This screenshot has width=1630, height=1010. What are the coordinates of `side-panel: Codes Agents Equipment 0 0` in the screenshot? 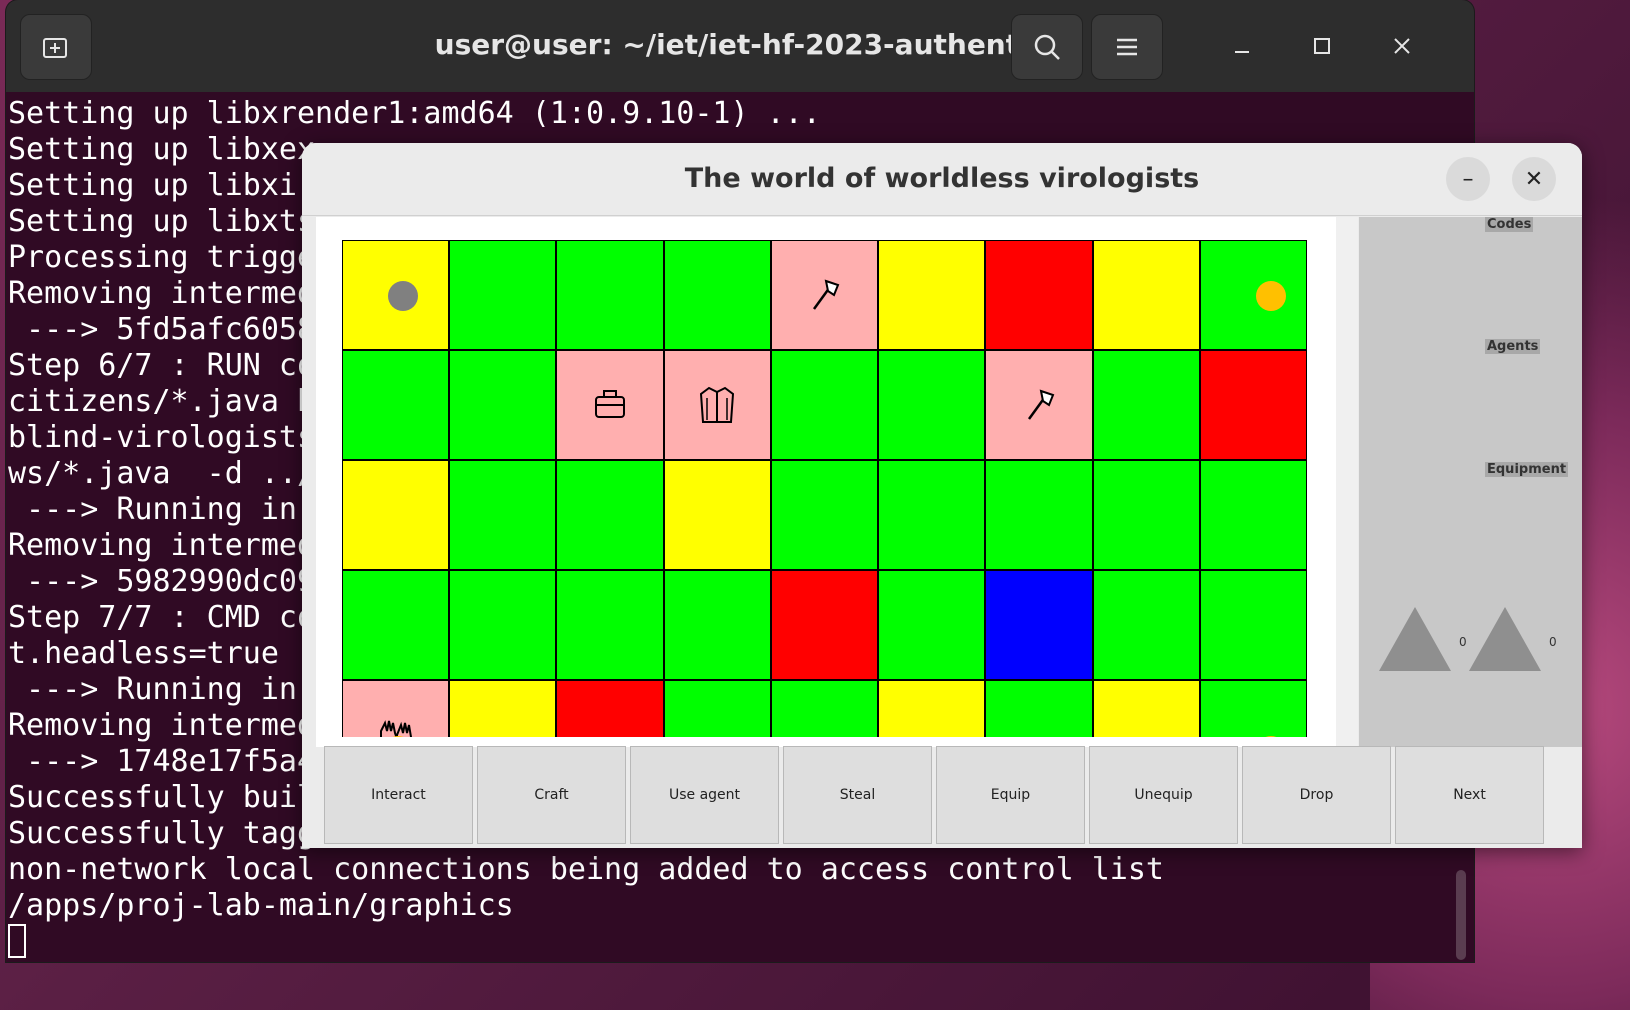 It's located at (1470, 482).